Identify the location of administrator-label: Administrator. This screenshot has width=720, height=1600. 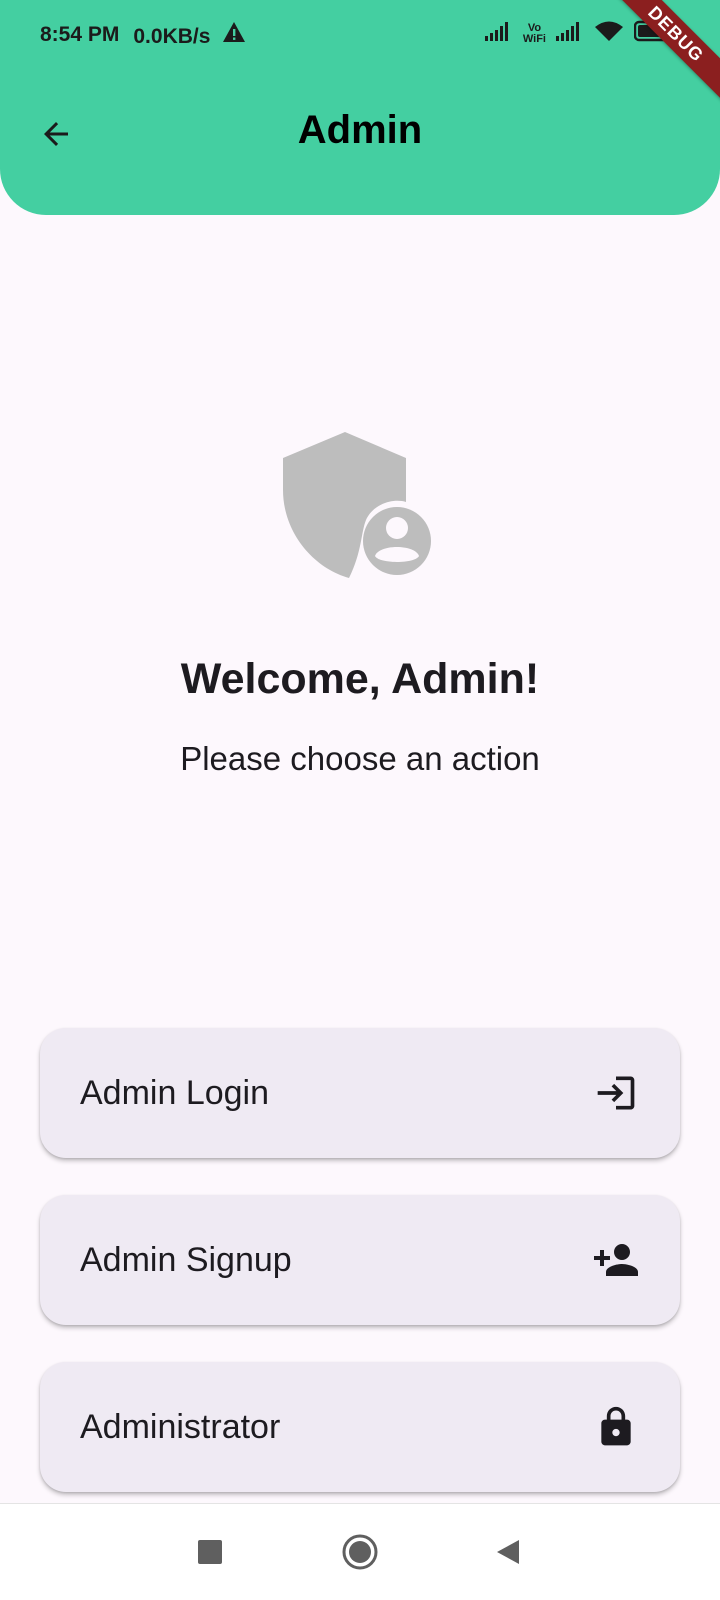
(180, 1426).